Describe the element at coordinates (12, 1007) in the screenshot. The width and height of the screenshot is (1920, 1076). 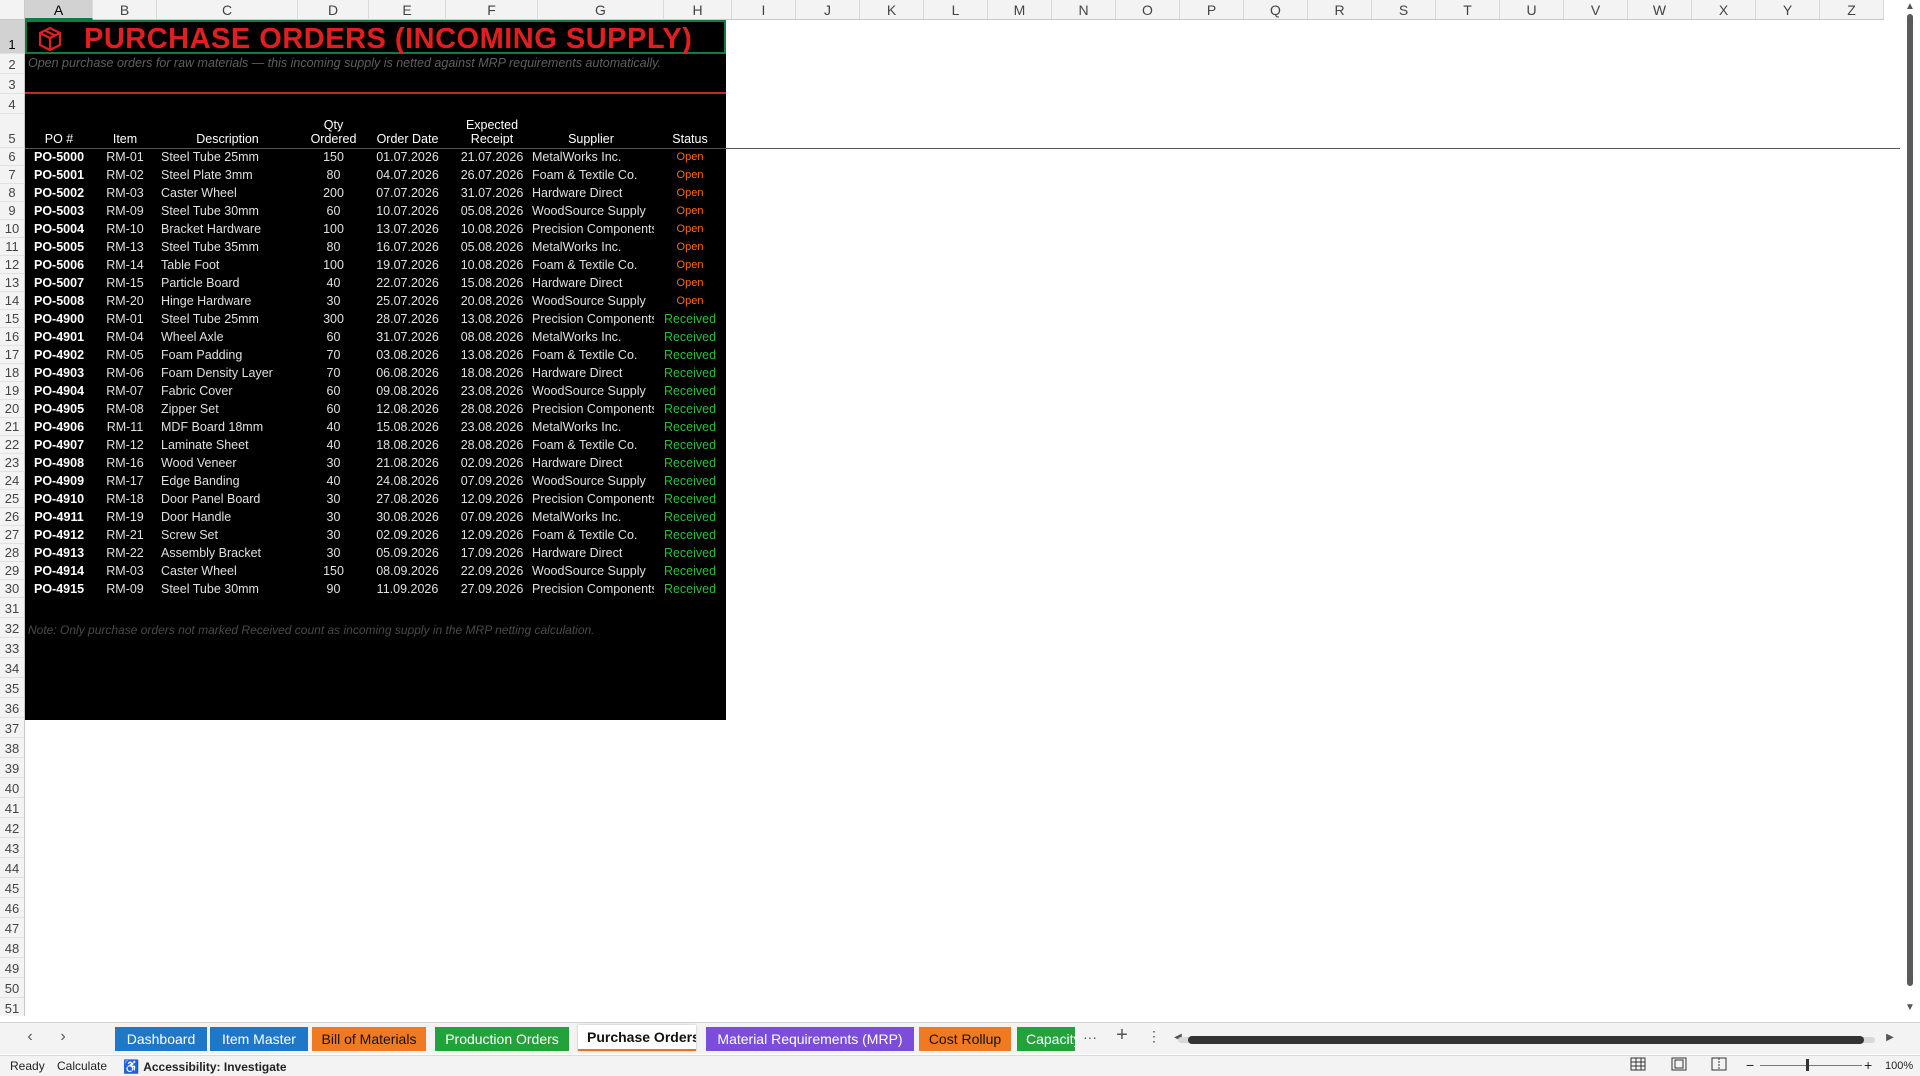
I see `row-header-51: 51` at that location.